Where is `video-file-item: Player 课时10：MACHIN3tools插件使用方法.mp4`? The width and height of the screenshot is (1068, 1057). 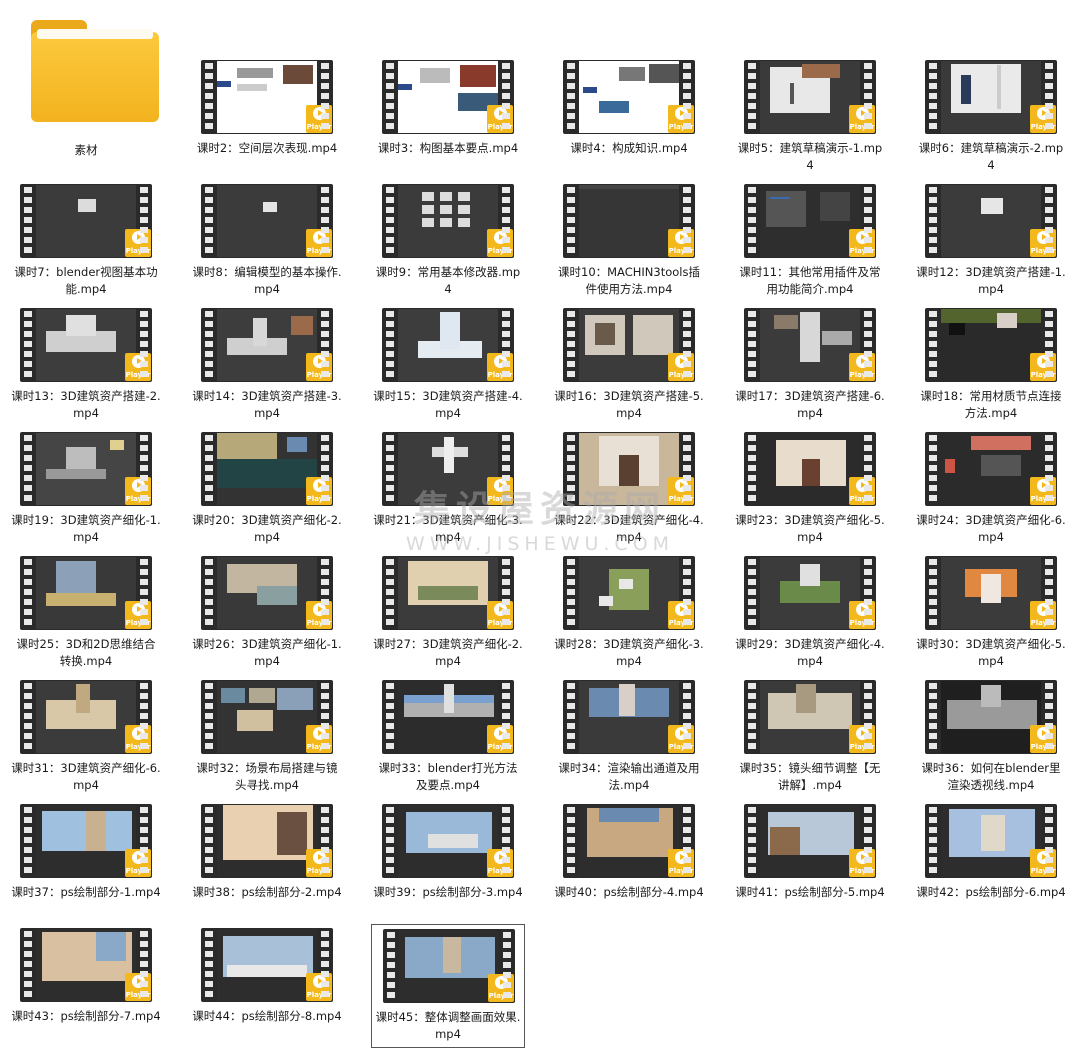
video-file-item: Player 课时10：MACHIN3tools插件使用方法.mp4 is located at coordinates (629, 241).